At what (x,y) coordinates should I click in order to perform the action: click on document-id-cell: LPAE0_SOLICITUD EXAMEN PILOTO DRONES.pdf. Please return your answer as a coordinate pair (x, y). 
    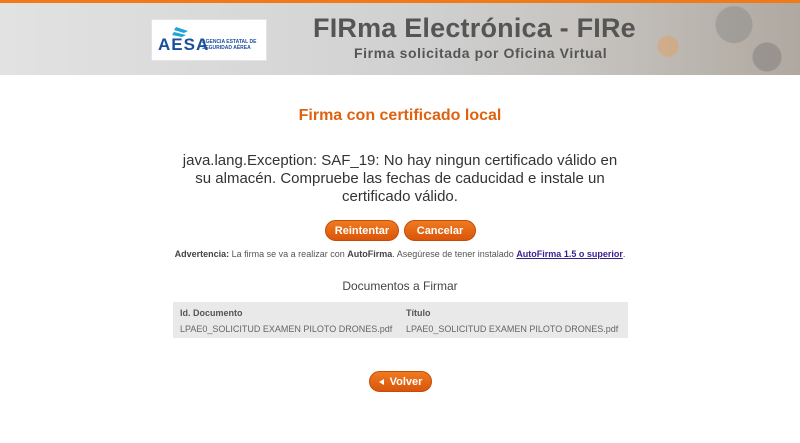
    Looking at the image, I should click on (286, 329).